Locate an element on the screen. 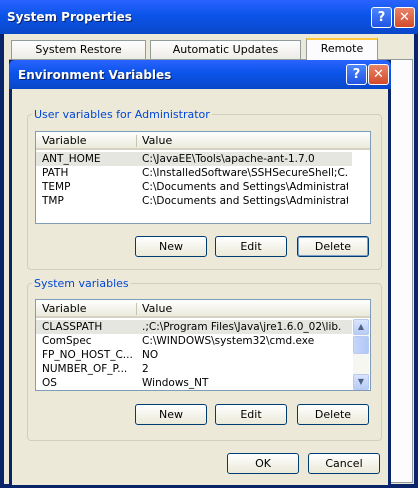  list-item: FP_NO_HOST_C... NO is located at coordinates (194, 355).